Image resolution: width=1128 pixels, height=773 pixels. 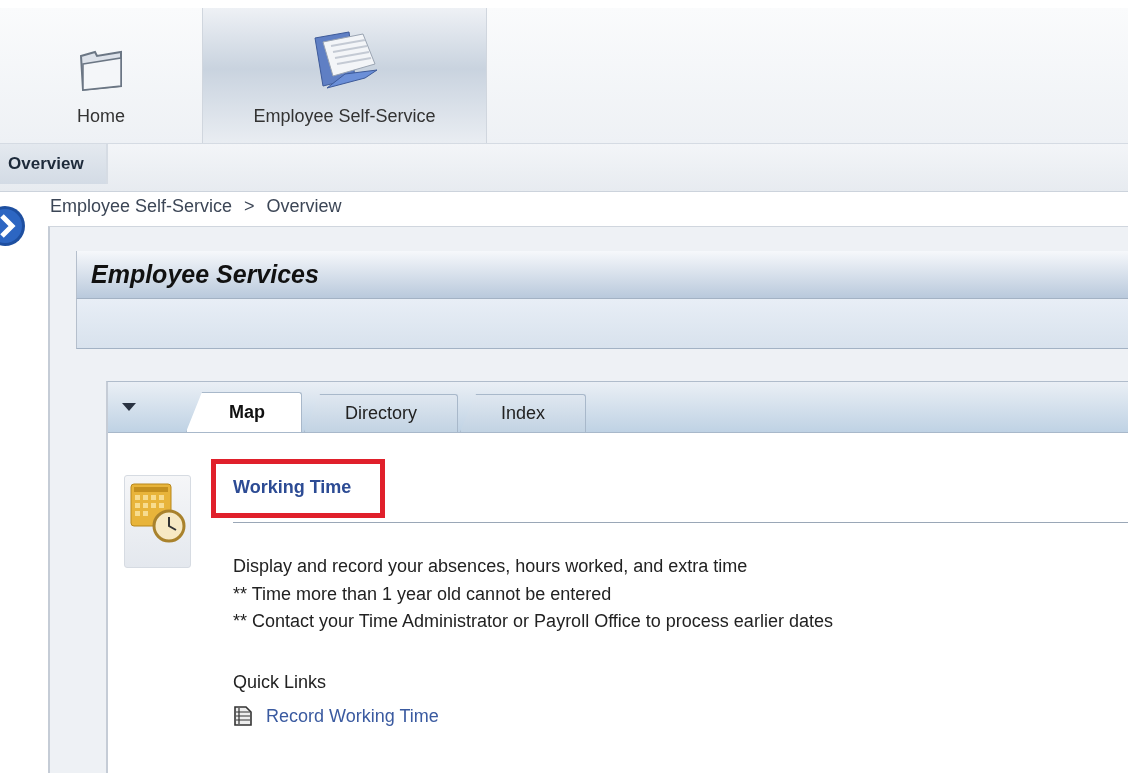 What do you see at coordinates (423, 594) in the screenshot?
I see `description-text: ** Time more than 1 year old cannot be entered` at bounding box center [423, 594].